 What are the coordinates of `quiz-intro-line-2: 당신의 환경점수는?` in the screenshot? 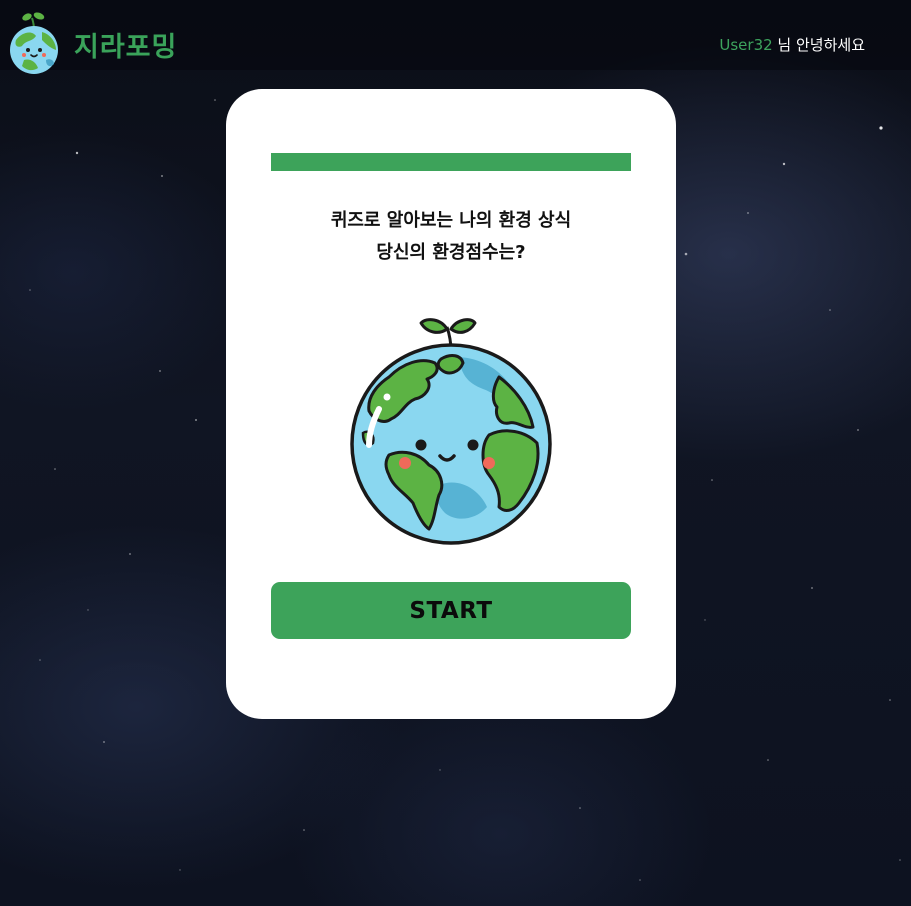 It's located at (451, 252).